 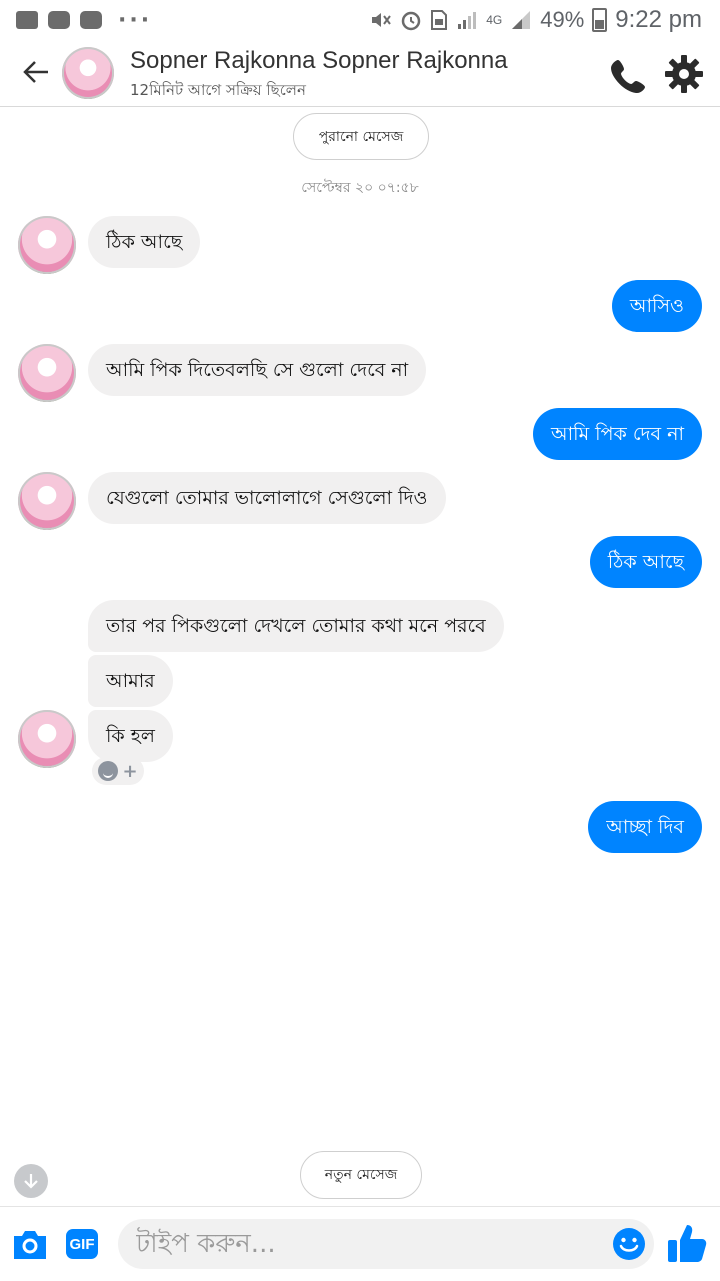 What do you see at coordinates (257, 370) in the screenshot?
I see `incoming-message: আমি পিক দিতেবলছি সে গুলো দেবে না` at bounding box center [257, 370].